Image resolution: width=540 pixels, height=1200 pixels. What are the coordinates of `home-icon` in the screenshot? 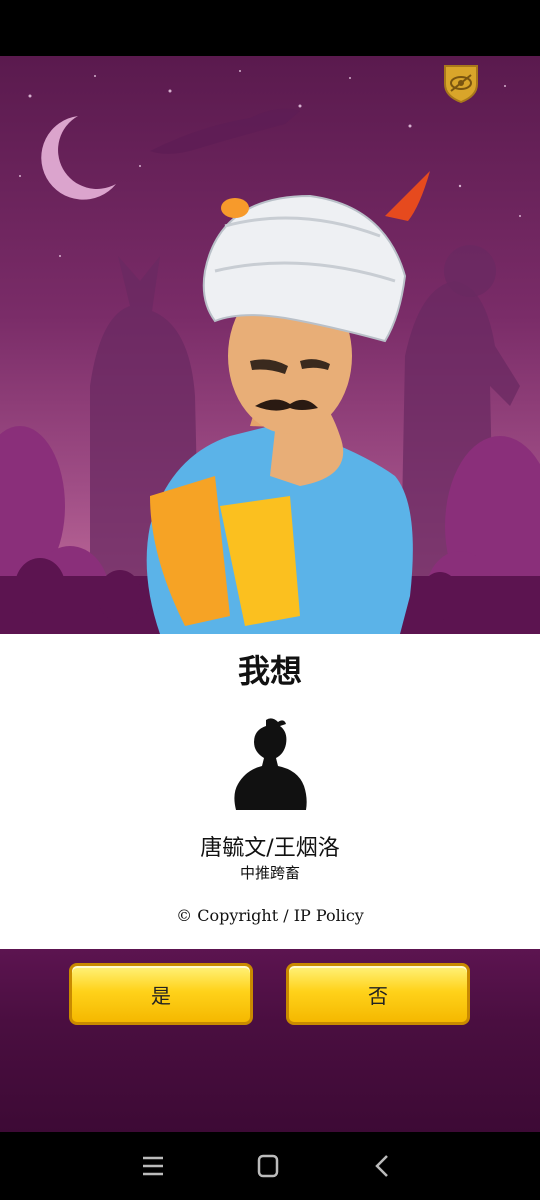 It's located at (268, 1166).